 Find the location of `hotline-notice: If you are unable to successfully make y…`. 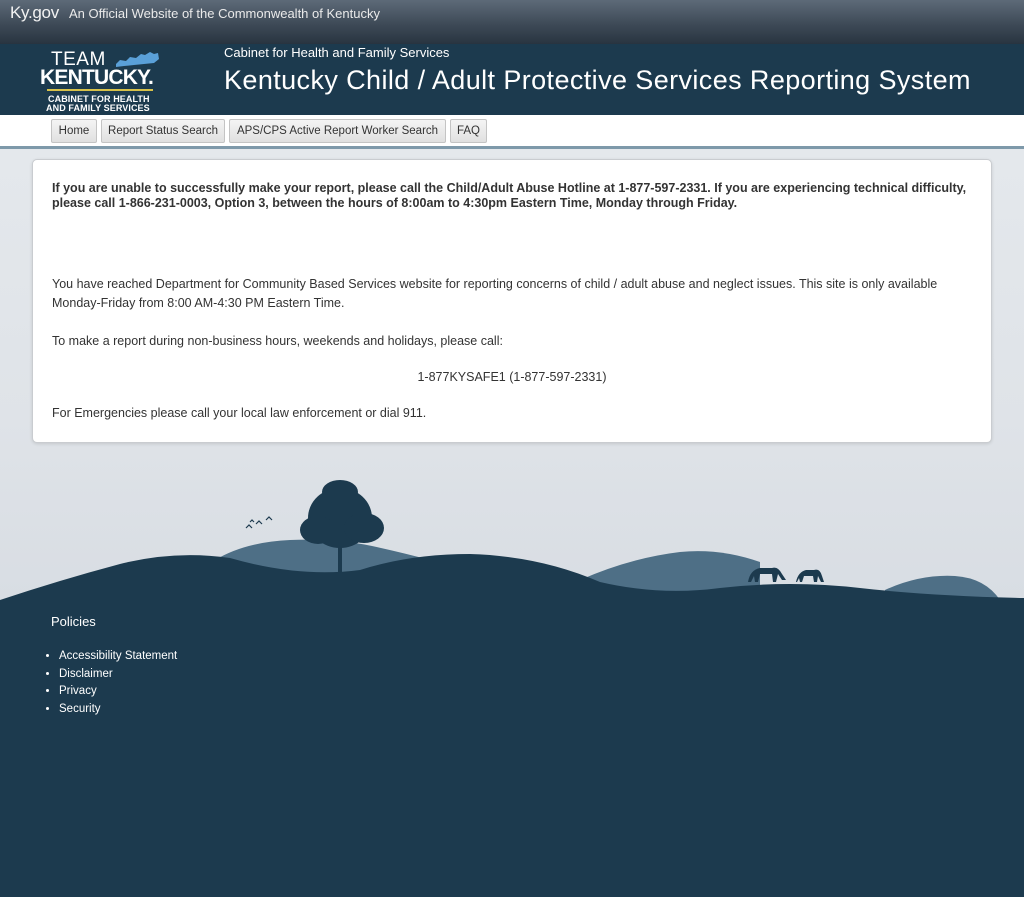

hotline-notice: If you are unable to successfully make y… is located at coordinates (509, 195).